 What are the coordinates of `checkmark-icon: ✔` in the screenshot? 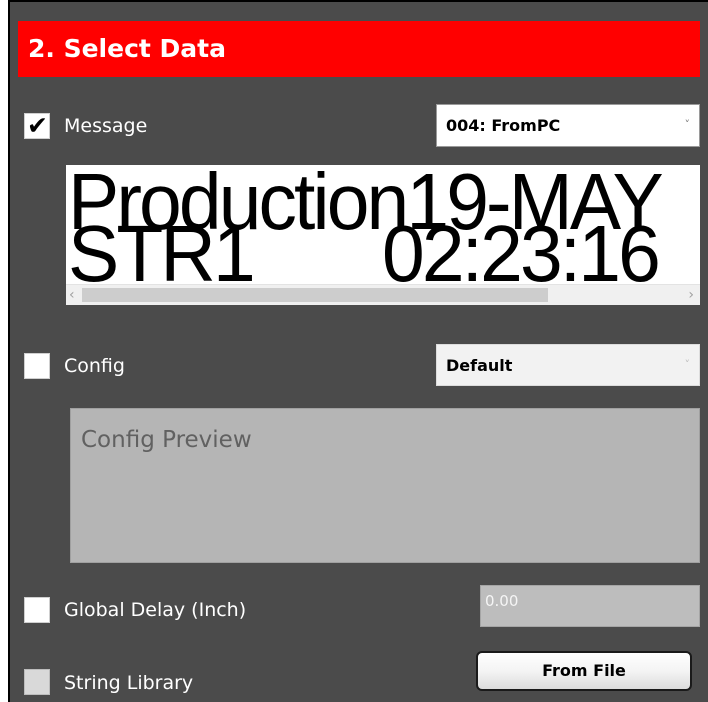 It's located at (37, 125).